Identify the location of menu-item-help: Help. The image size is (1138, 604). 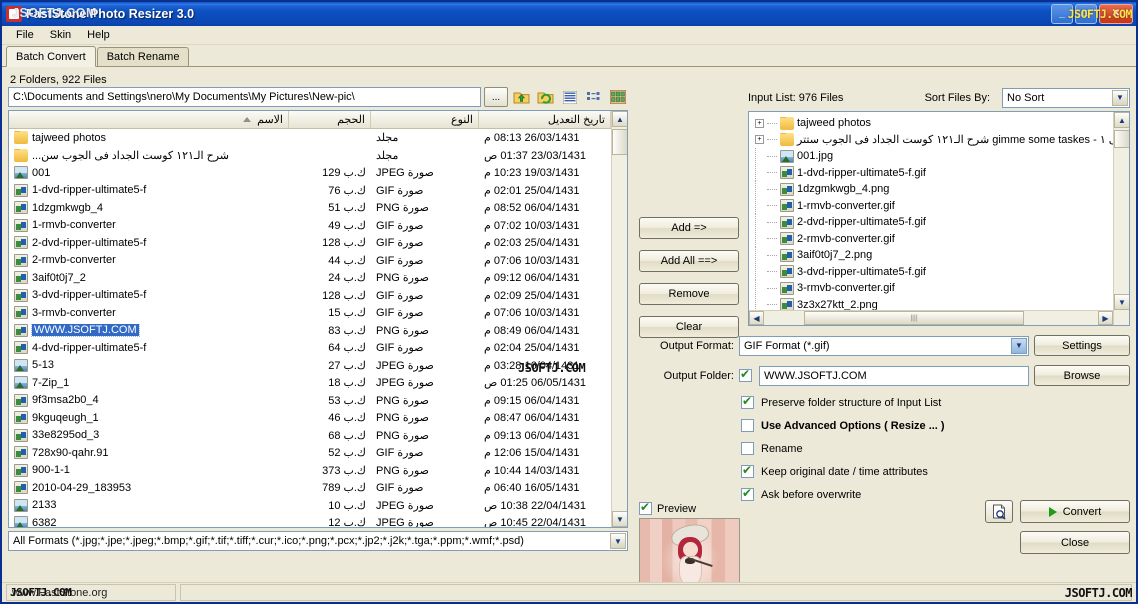
(98, 35).